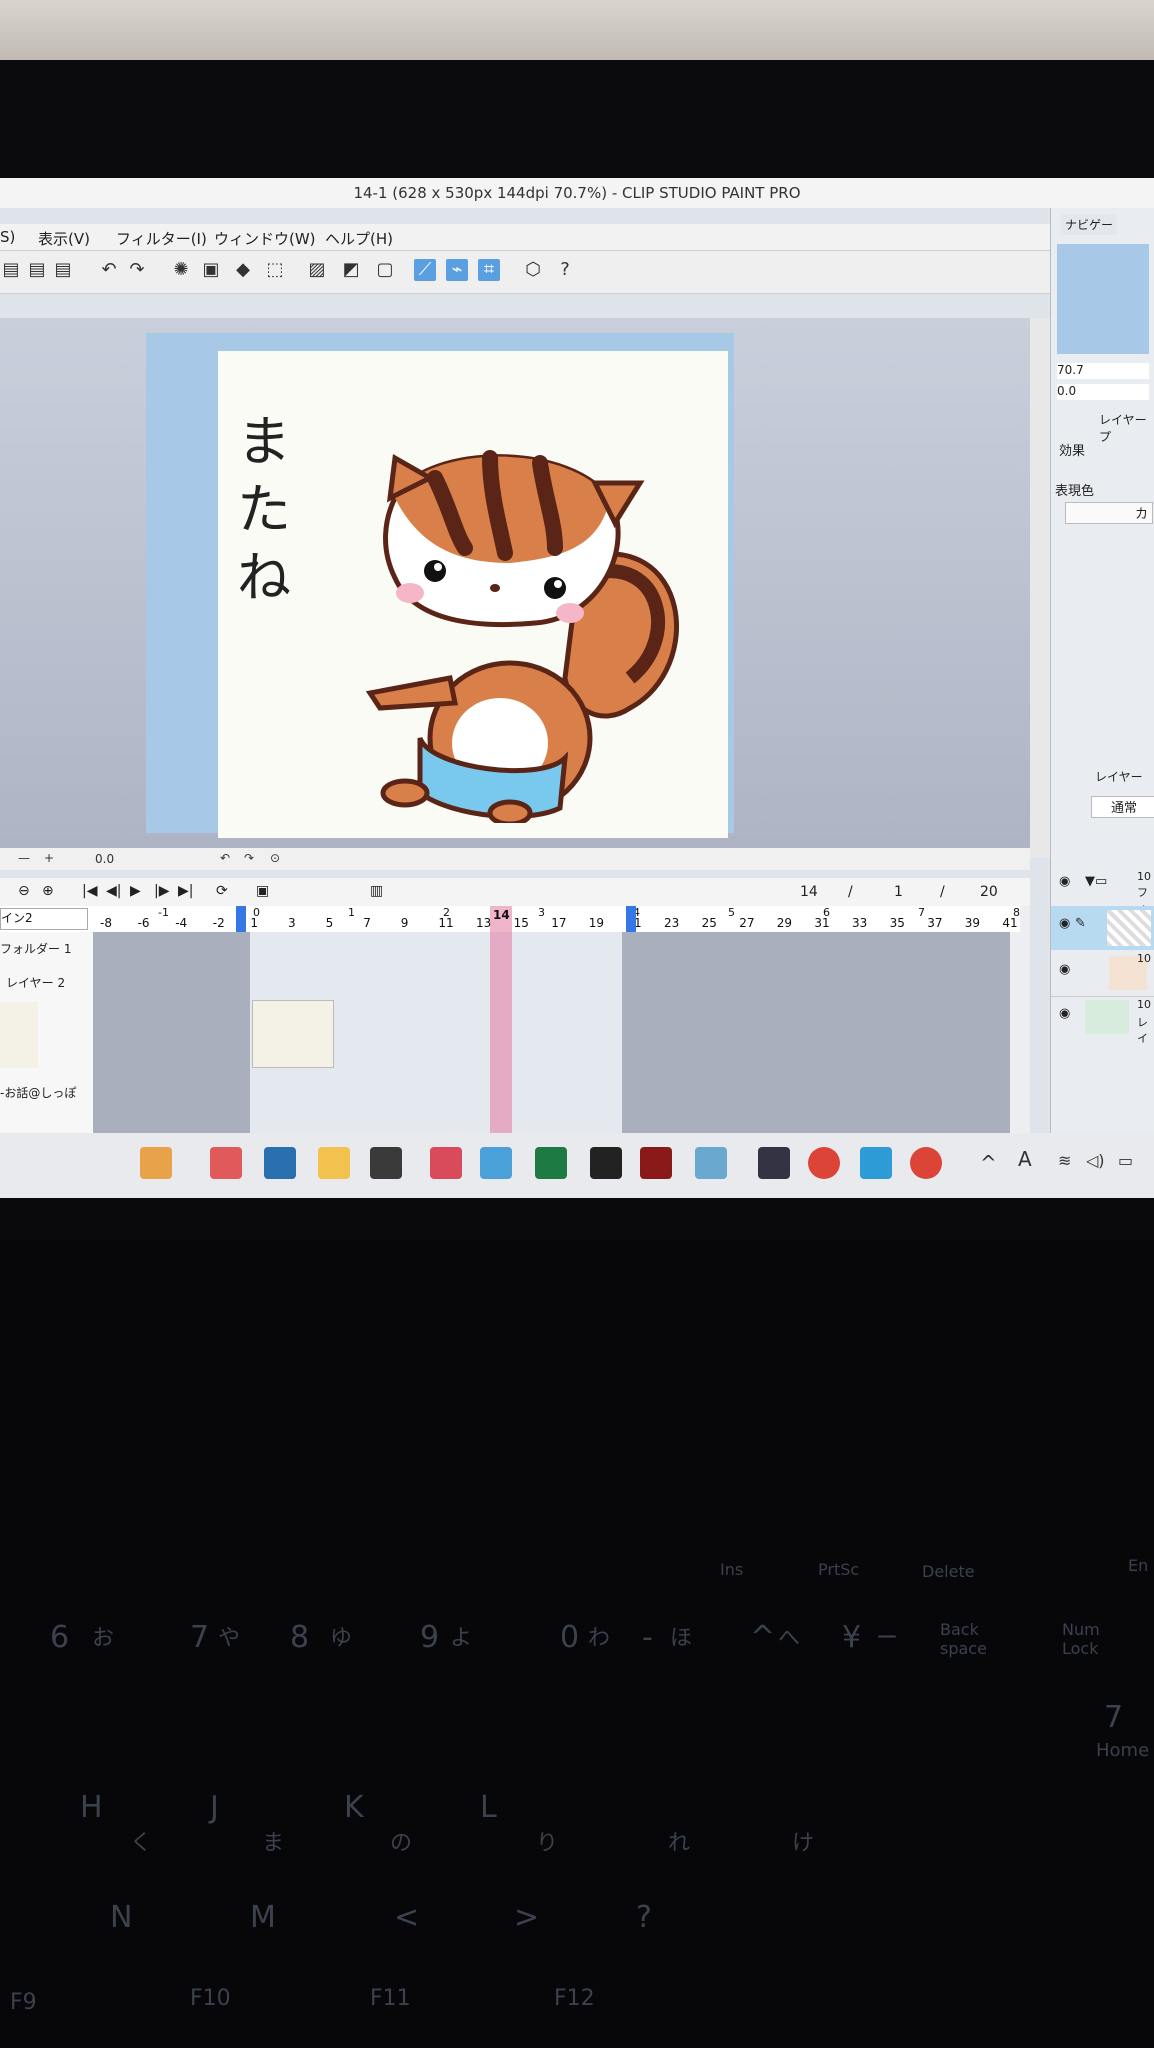 This screenshot has height=2048, width=1154. Describe the element at coordinates (214, 1807) in the screenshot. I see `key-label: J` at that location.